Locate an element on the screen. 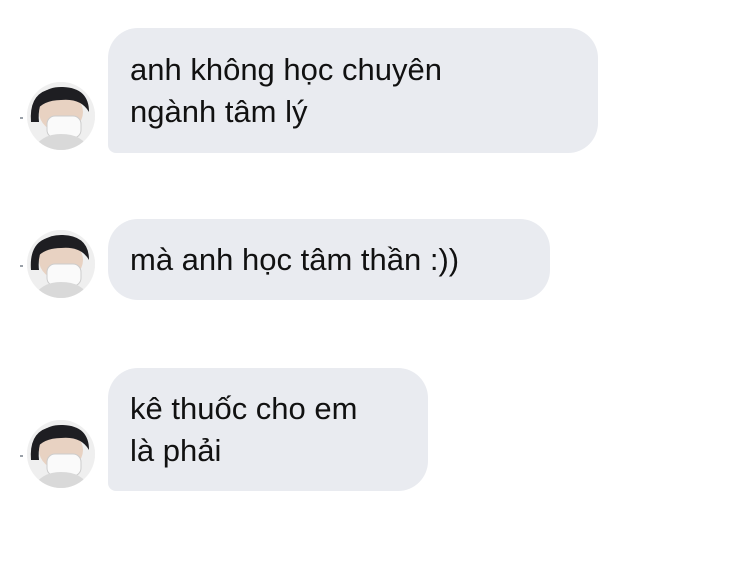 This screenshot has width=750, height=567. message-bubble: mà anh học tâm thần :)) is located at coordinates (329, 259).